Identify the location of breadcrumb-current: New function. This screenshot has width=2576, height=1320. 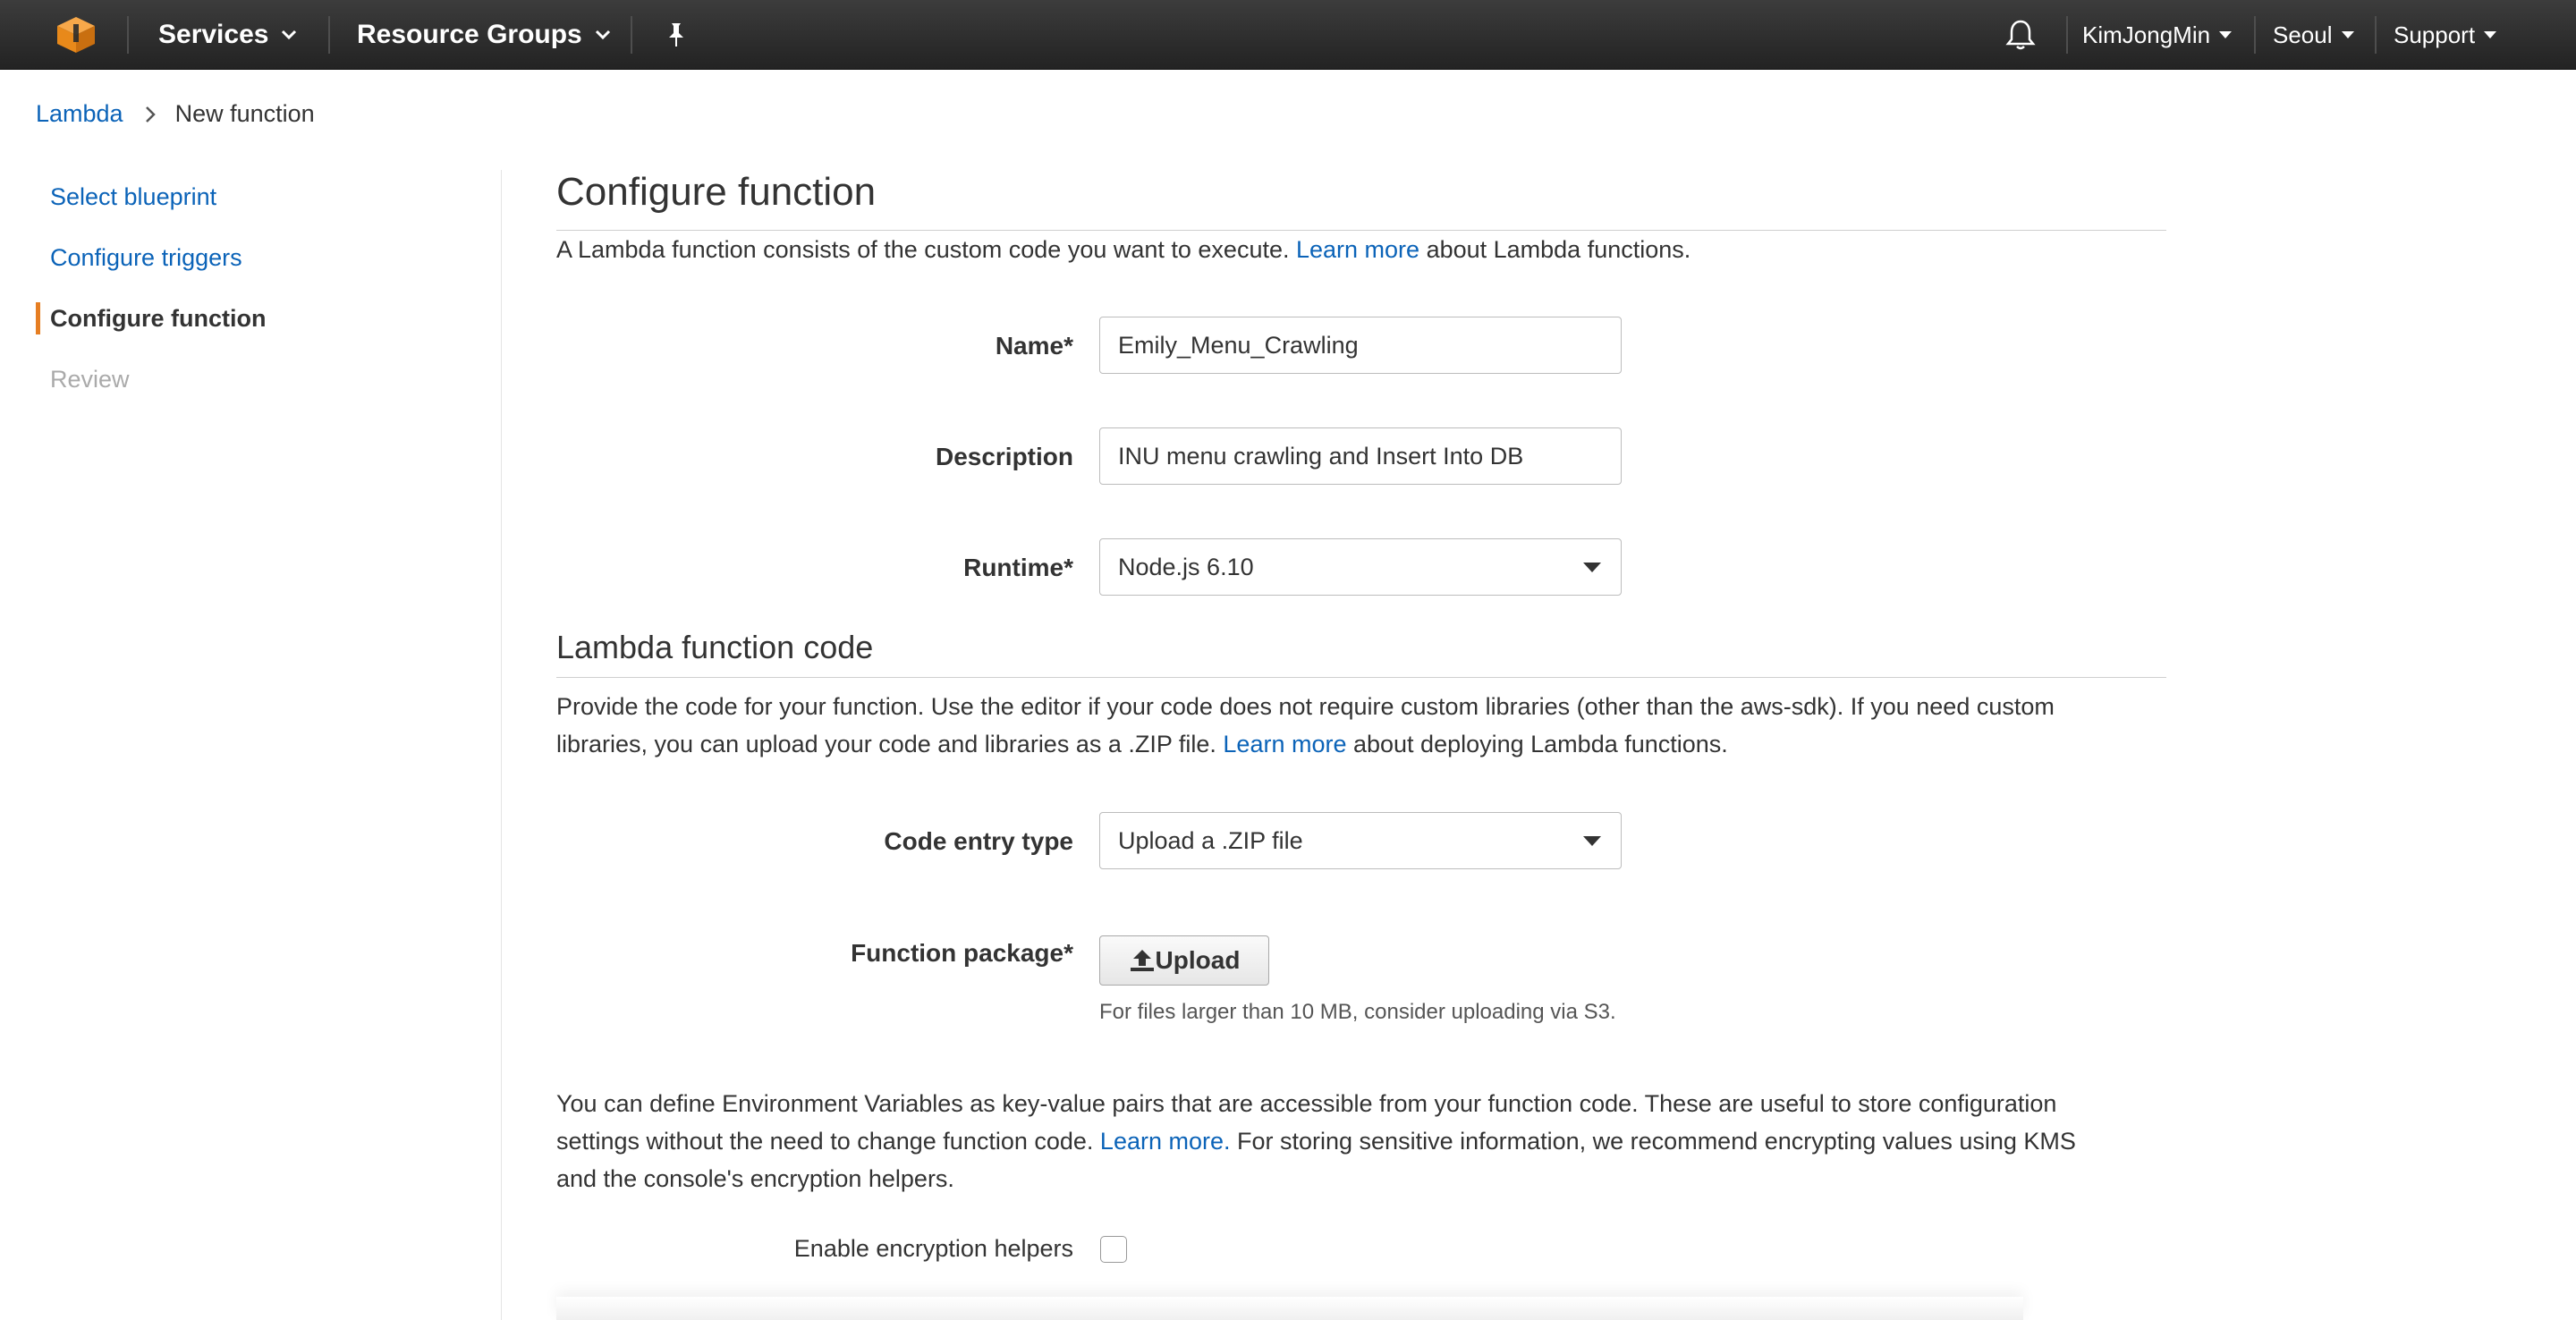
(244, 113).